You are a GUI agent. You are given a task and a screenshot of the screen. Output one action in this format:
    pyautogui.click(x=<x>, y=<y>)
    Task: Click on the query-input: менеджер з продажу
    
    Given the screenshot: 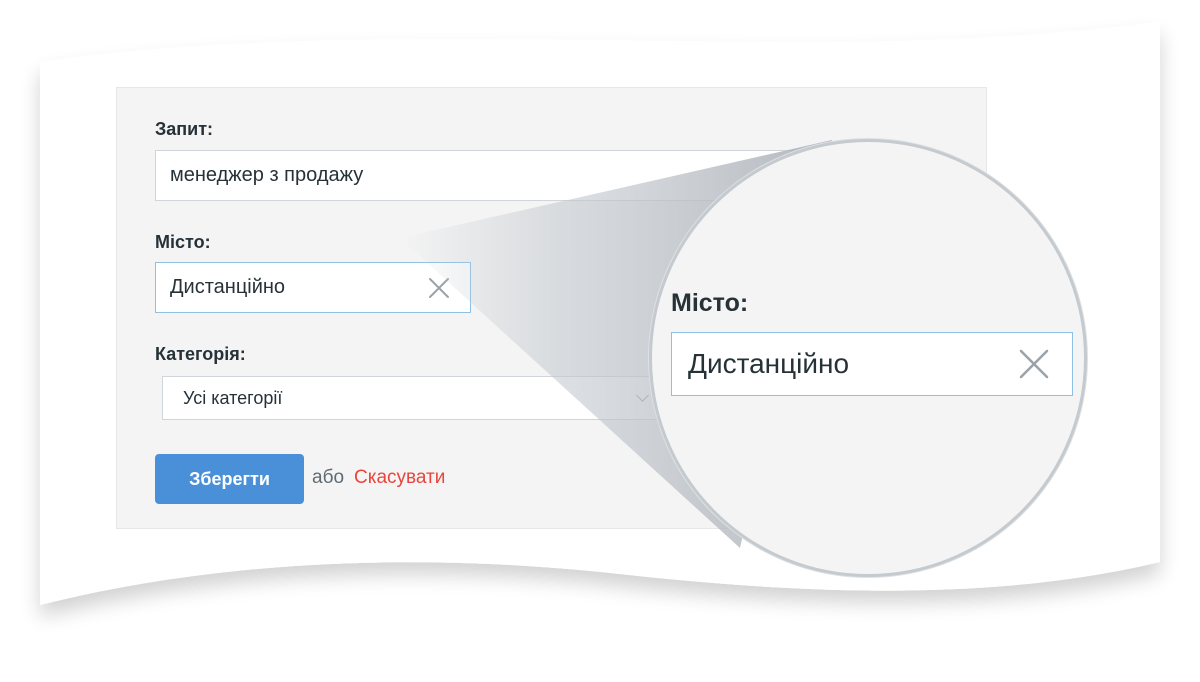 What is the action you would take?
    pyautogui.click(x=482, y=175)
    